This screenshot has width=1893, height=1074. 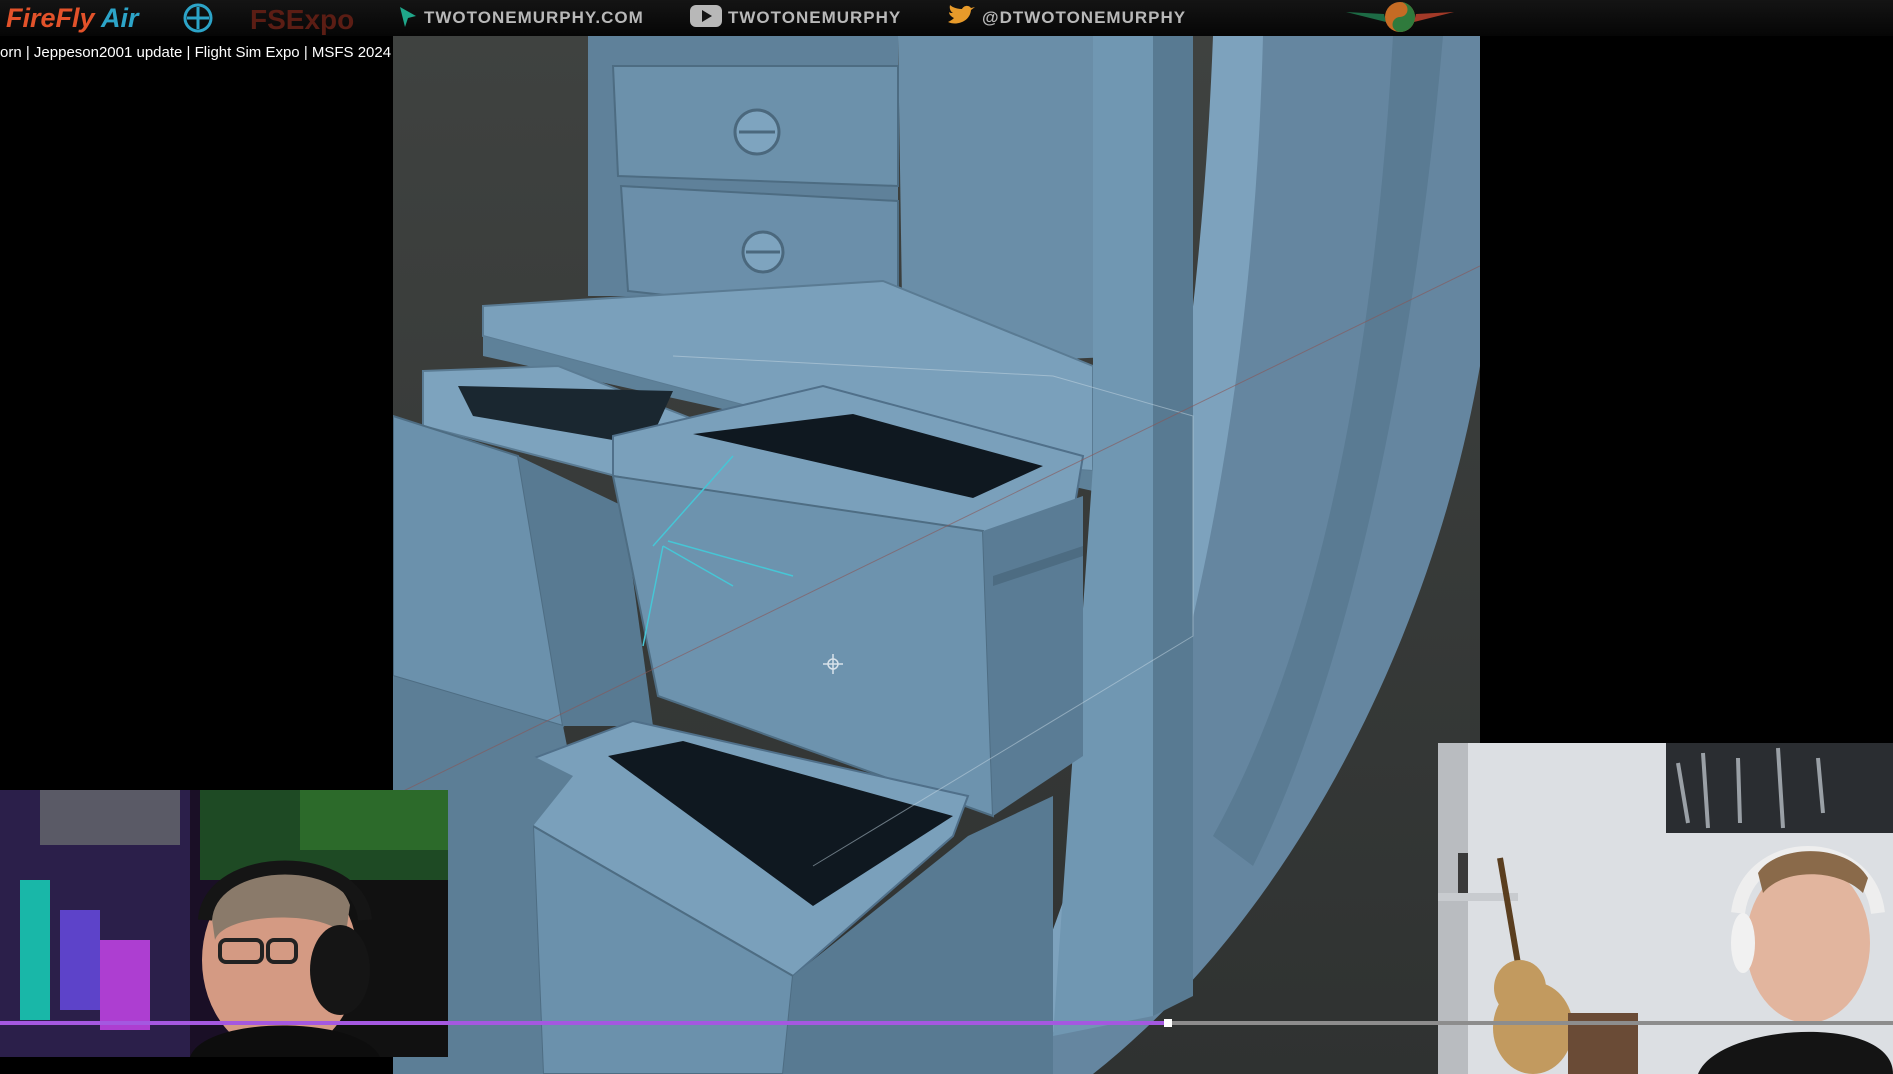 What do you see at coordinates (815, 17) in the screenshot?
I see `youtube-text: TWOTONEMURPHY` at bounding box center [815, 17].